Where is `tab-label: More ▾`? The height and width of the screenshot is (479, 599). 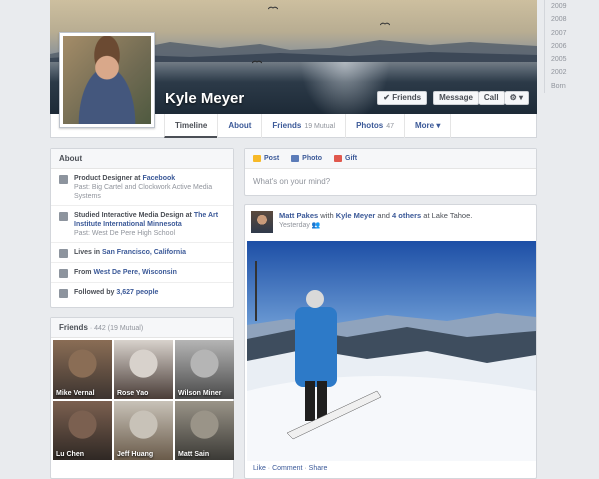 tab-label: More ▾ is located at coordinates (427, 125).